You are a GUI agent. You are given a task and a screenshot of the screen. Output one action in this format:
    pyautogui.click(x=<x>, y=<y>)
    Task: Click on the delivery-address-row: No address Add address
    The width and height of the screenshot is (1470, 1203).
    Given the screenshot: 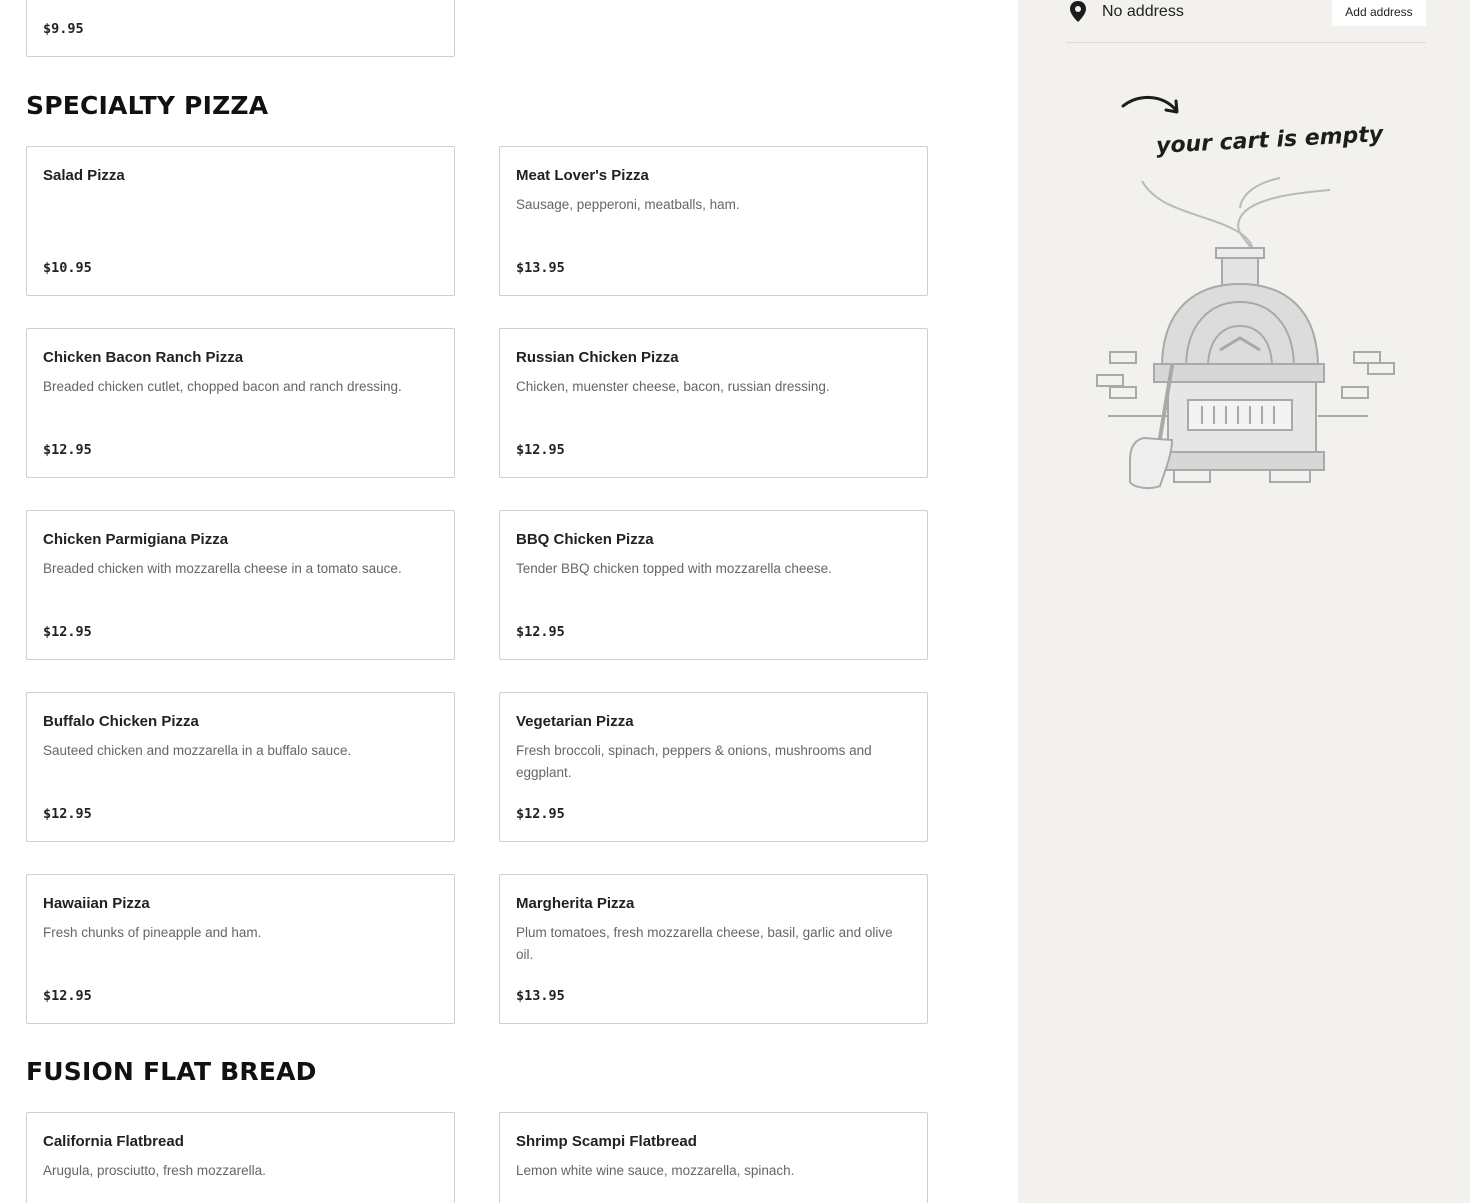 What is the action you would take?
    pyautogui.click(x=1246, y=21)
    